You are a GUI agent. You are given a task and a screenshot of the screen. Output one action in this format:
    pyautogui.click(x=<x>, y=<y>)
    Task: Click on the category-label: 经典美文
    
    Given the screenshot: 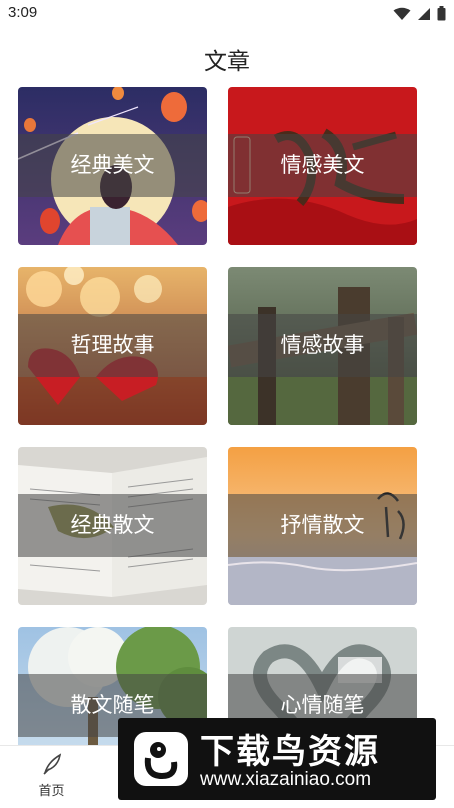 What is the action you would take?
    pyautogui.click(x=112, y=165)
    